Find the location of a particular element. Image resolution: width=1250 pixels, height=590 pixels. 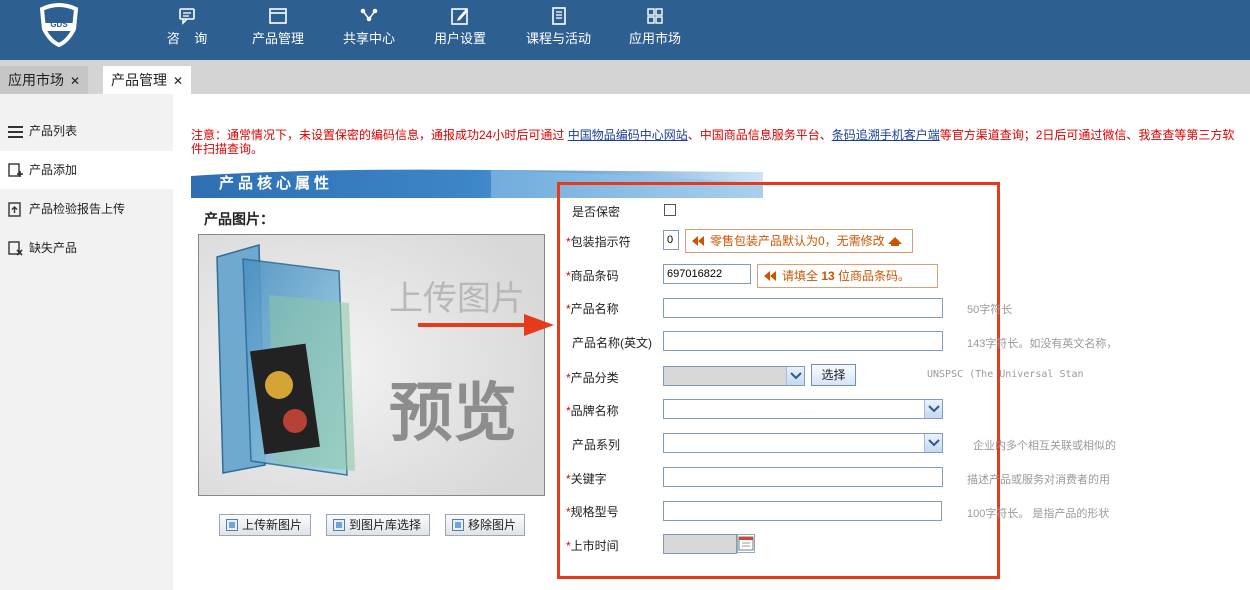

remove-image-button: 移除图片 is located at coordinates (485, 525).